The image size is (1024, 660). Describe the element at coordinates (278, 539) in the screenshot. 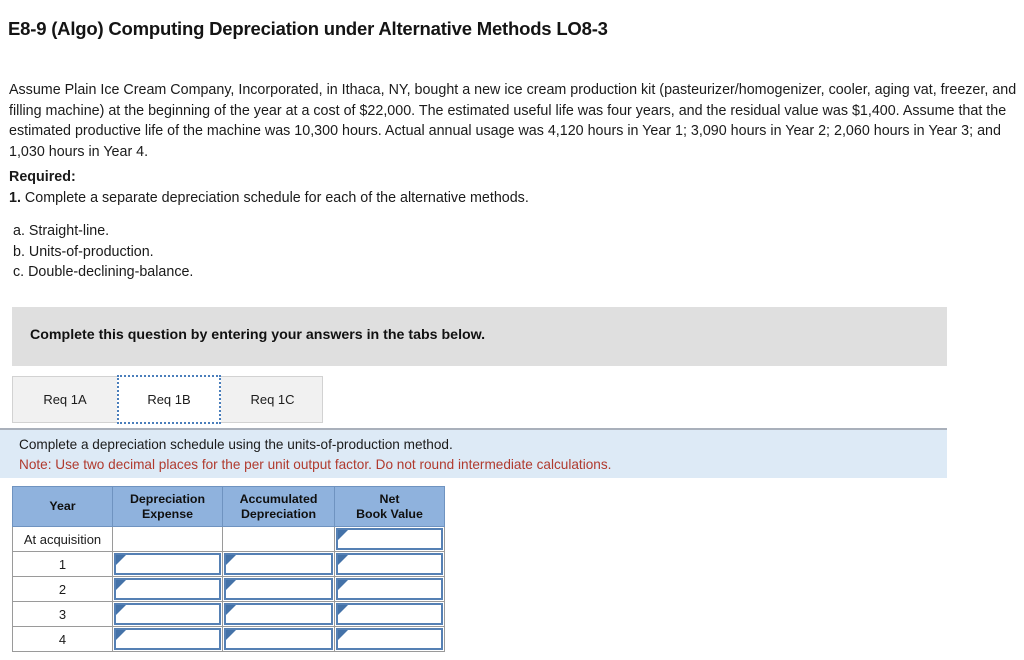

I see `cell-blank-accumulated_depreciation` at that location.